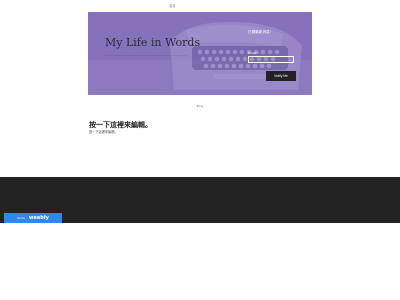 Image resolution: width=400 pixels, height=300 pixels. Describe the element at coordinates (271, 59) in the screenshot. I see `email-field` at that location.